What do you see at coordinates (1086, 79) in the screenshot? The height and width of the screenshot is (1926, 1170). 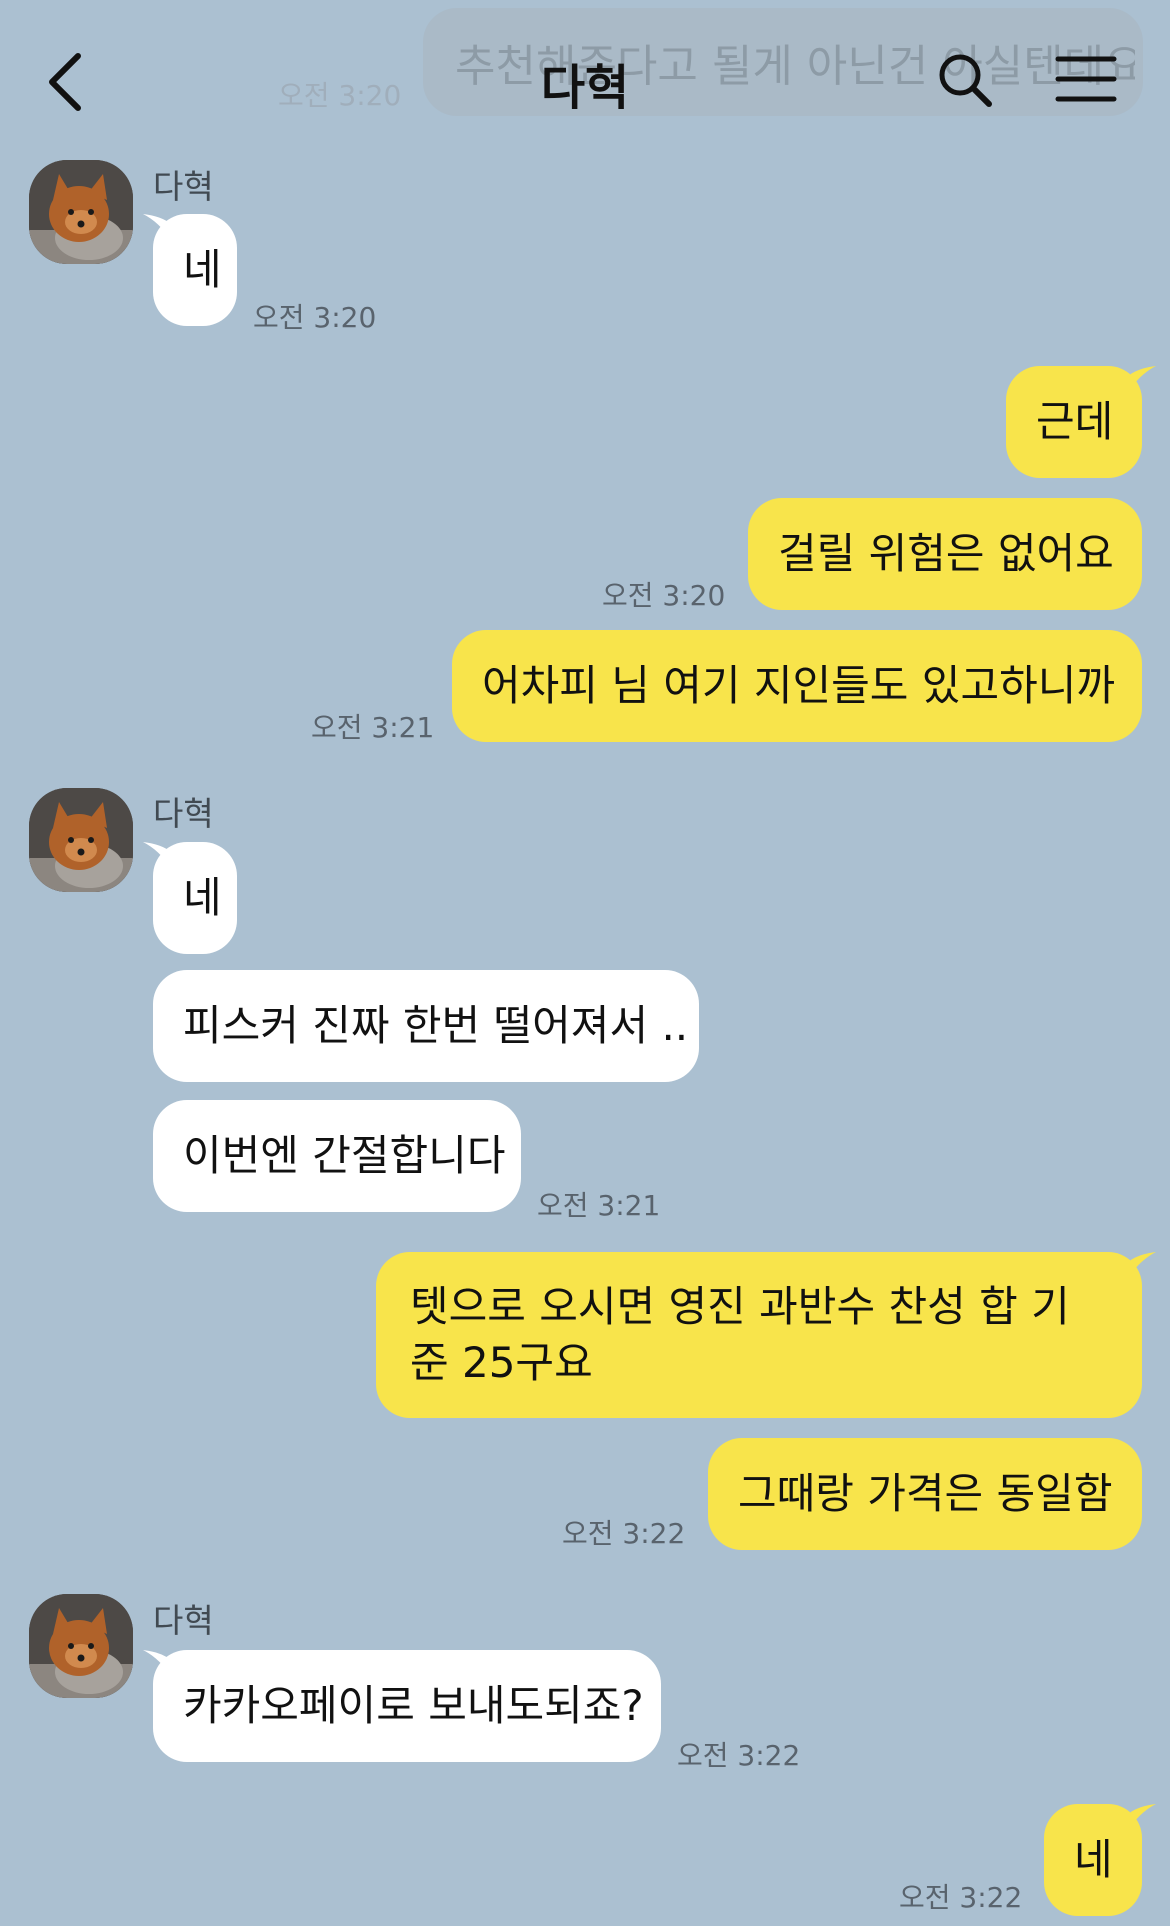 I see `hamburger-menu-icon` at bounding box center [1086, 79].